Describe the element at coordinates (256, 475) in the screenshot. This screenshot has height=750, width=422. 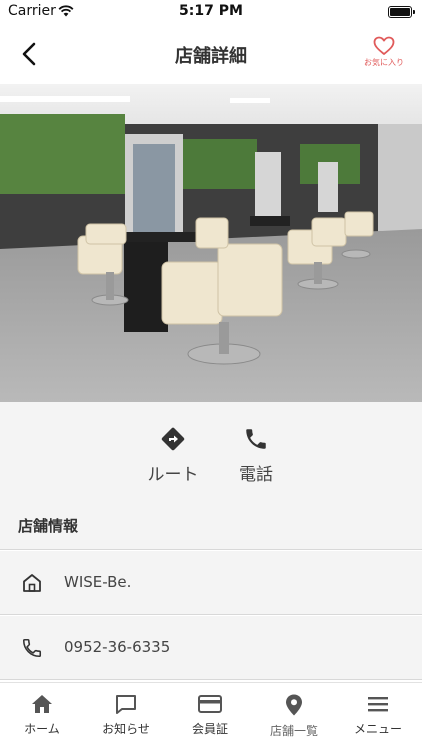
I see `phone-label: 電話` at that location.